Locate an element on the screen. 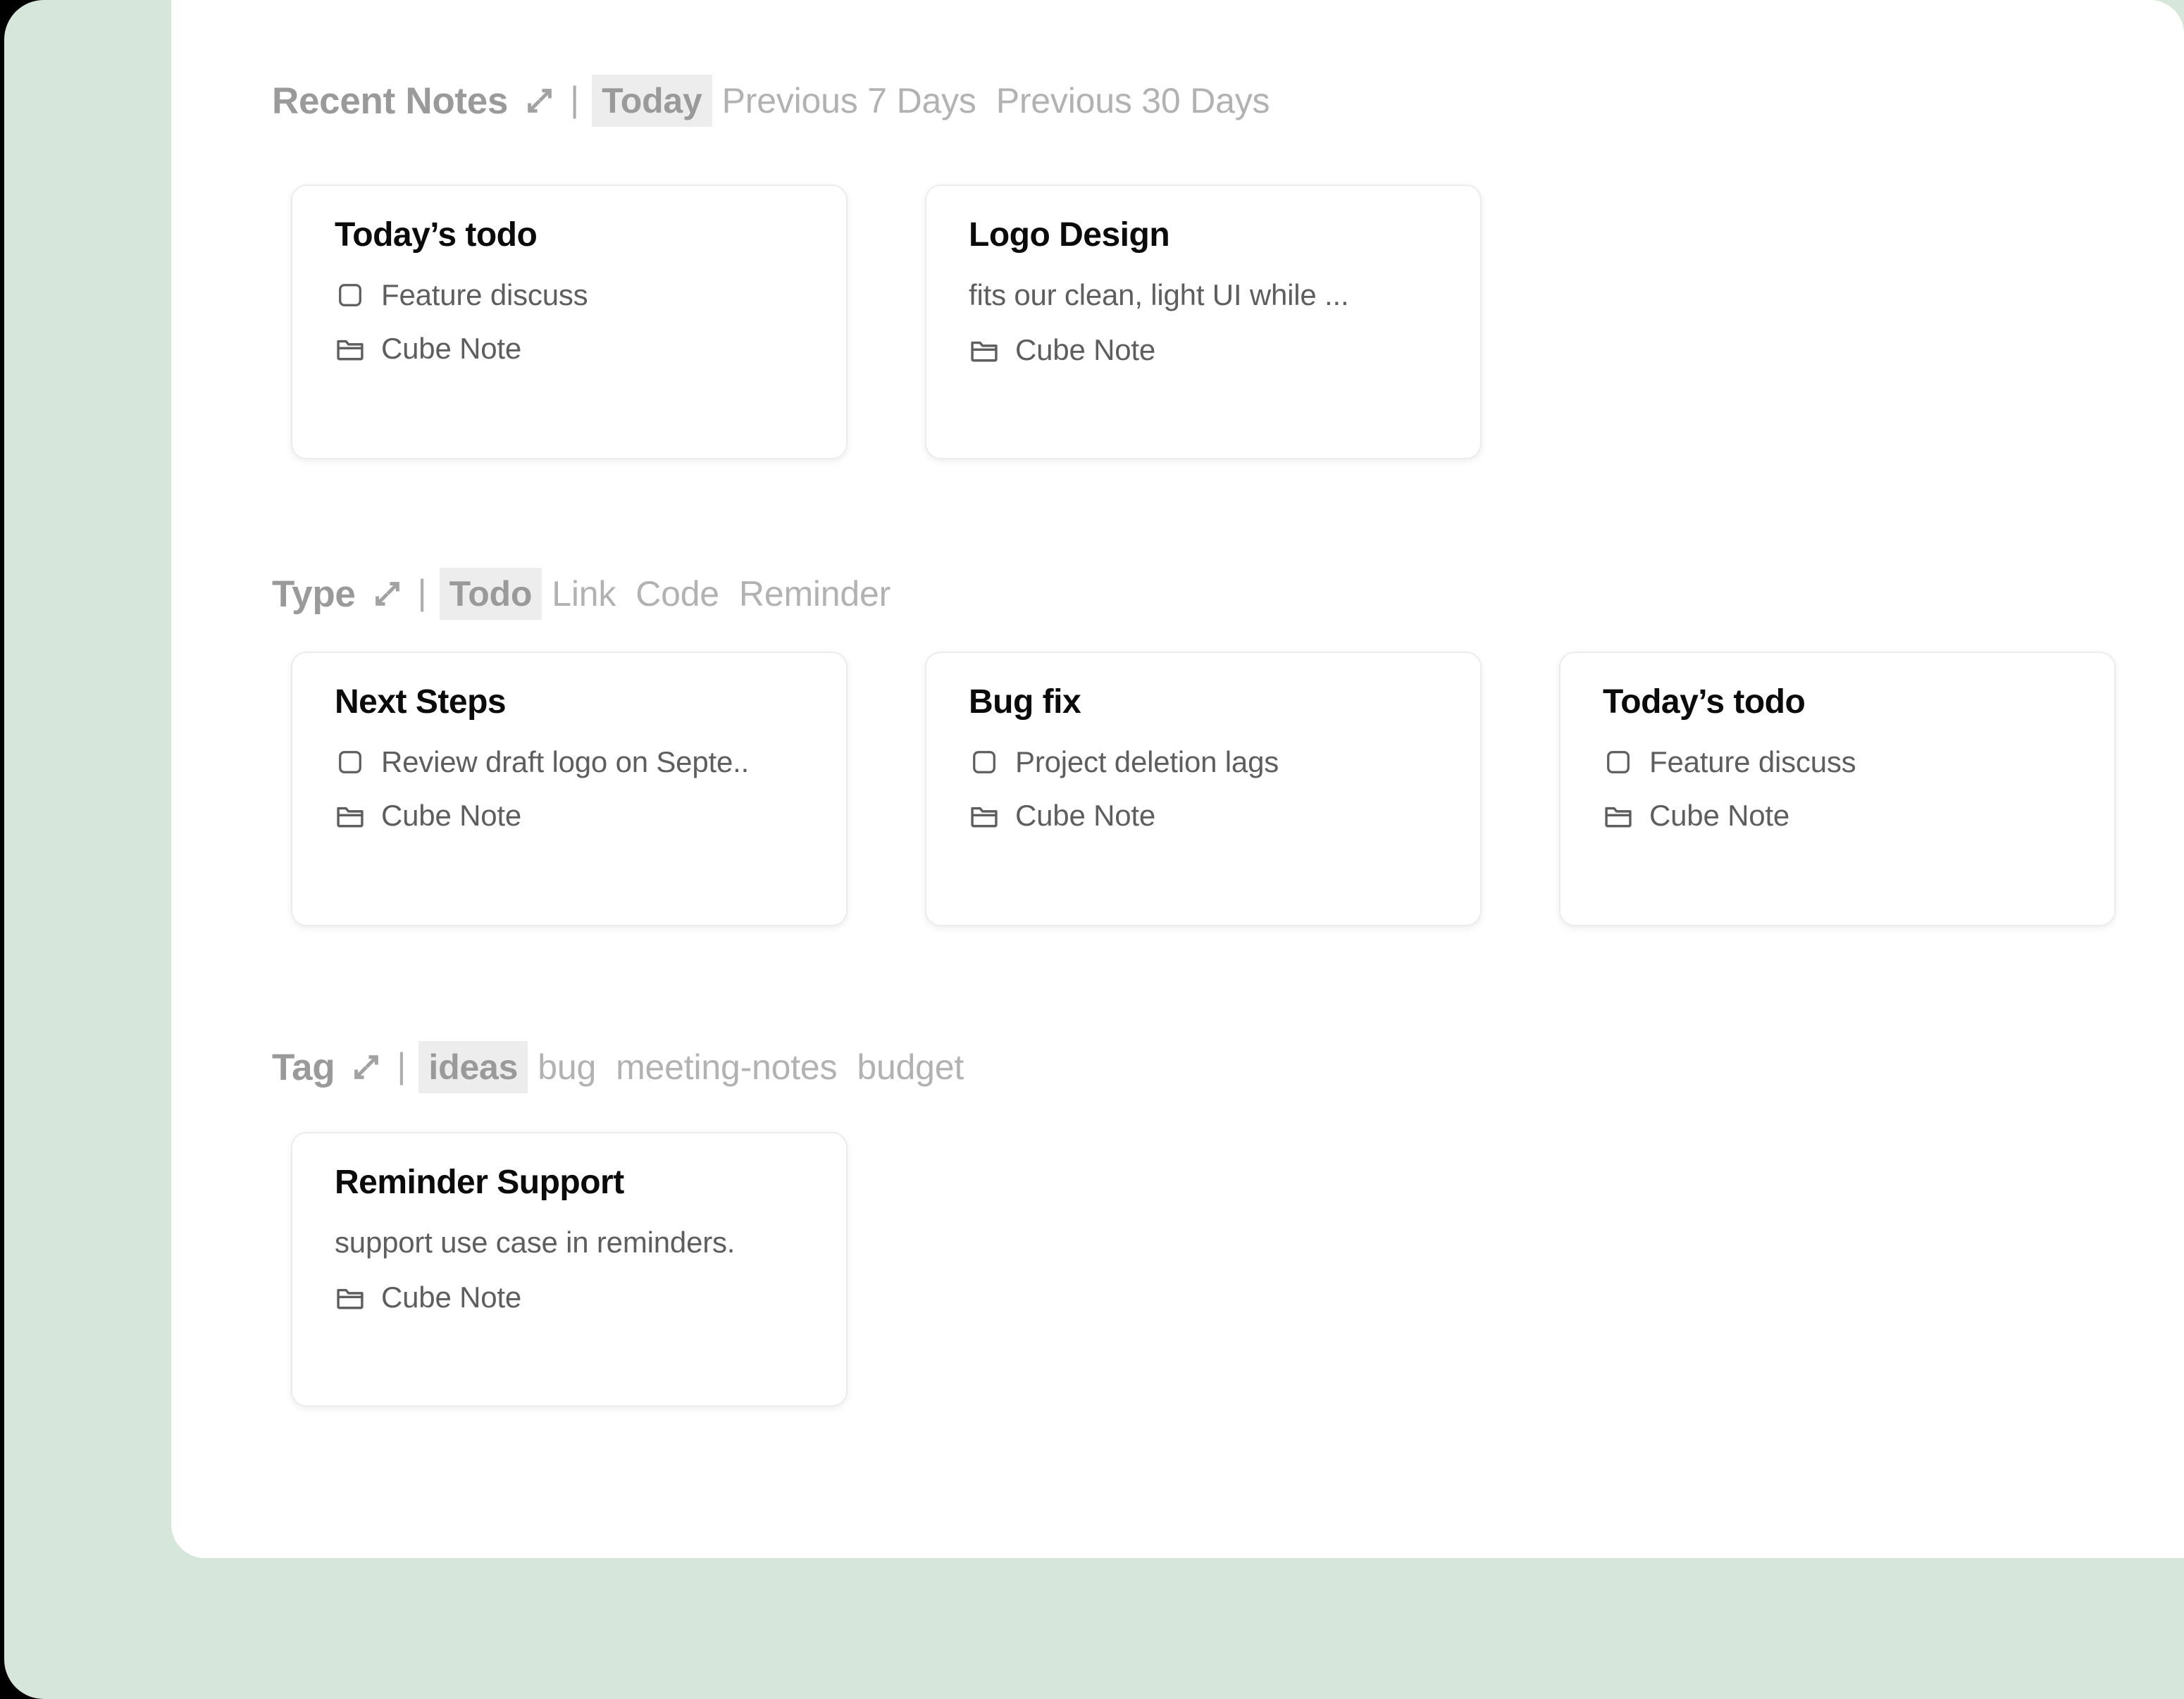 This screenshot has height=1699, width=2184. filter-type-todo: Todo is located at coordinates (490, 594).